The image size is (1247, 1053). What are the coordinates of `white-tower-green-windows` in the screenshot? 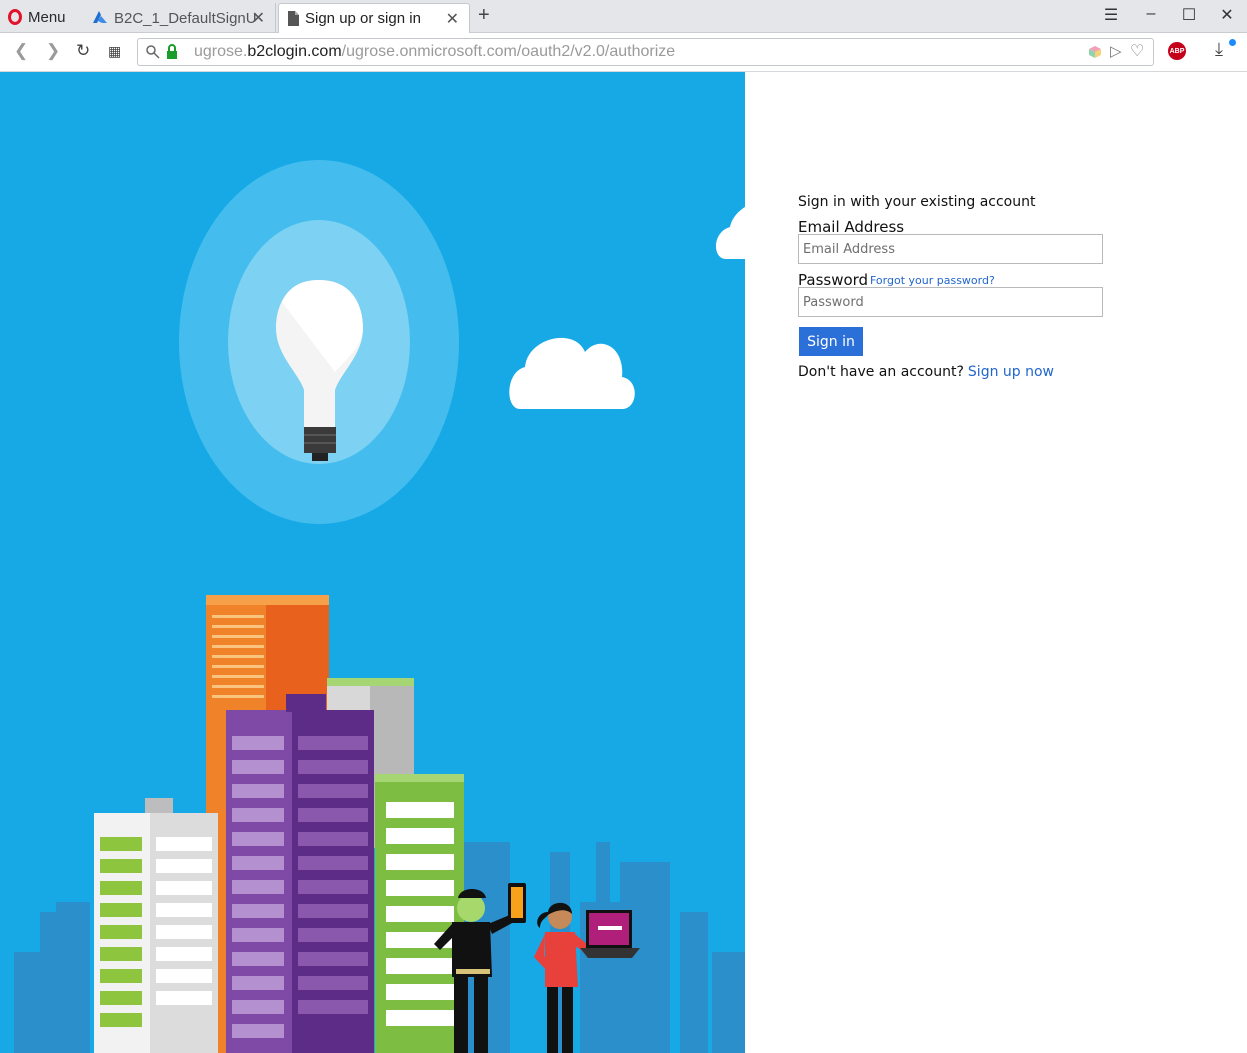 It's located at (121, 932).